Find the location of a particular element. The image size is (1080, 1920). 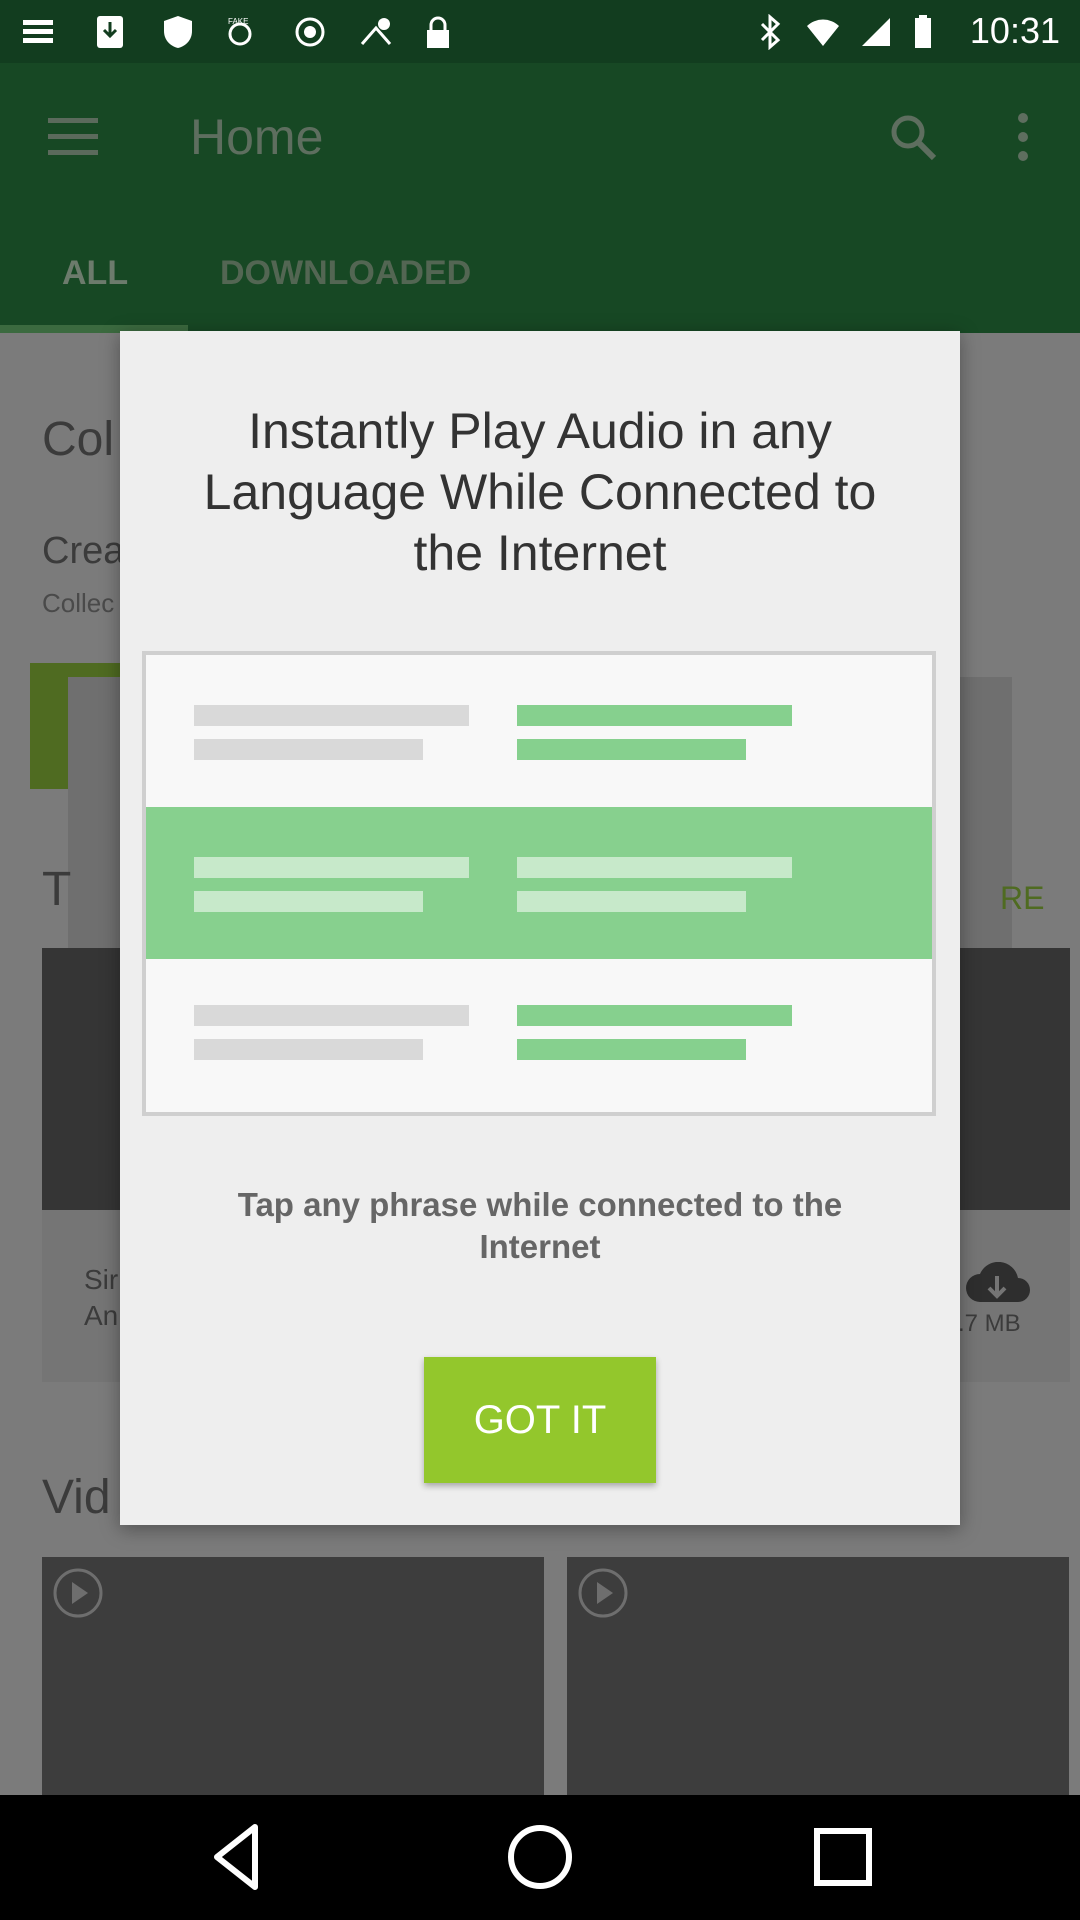

app-bar is located at coordinates (540, 198).